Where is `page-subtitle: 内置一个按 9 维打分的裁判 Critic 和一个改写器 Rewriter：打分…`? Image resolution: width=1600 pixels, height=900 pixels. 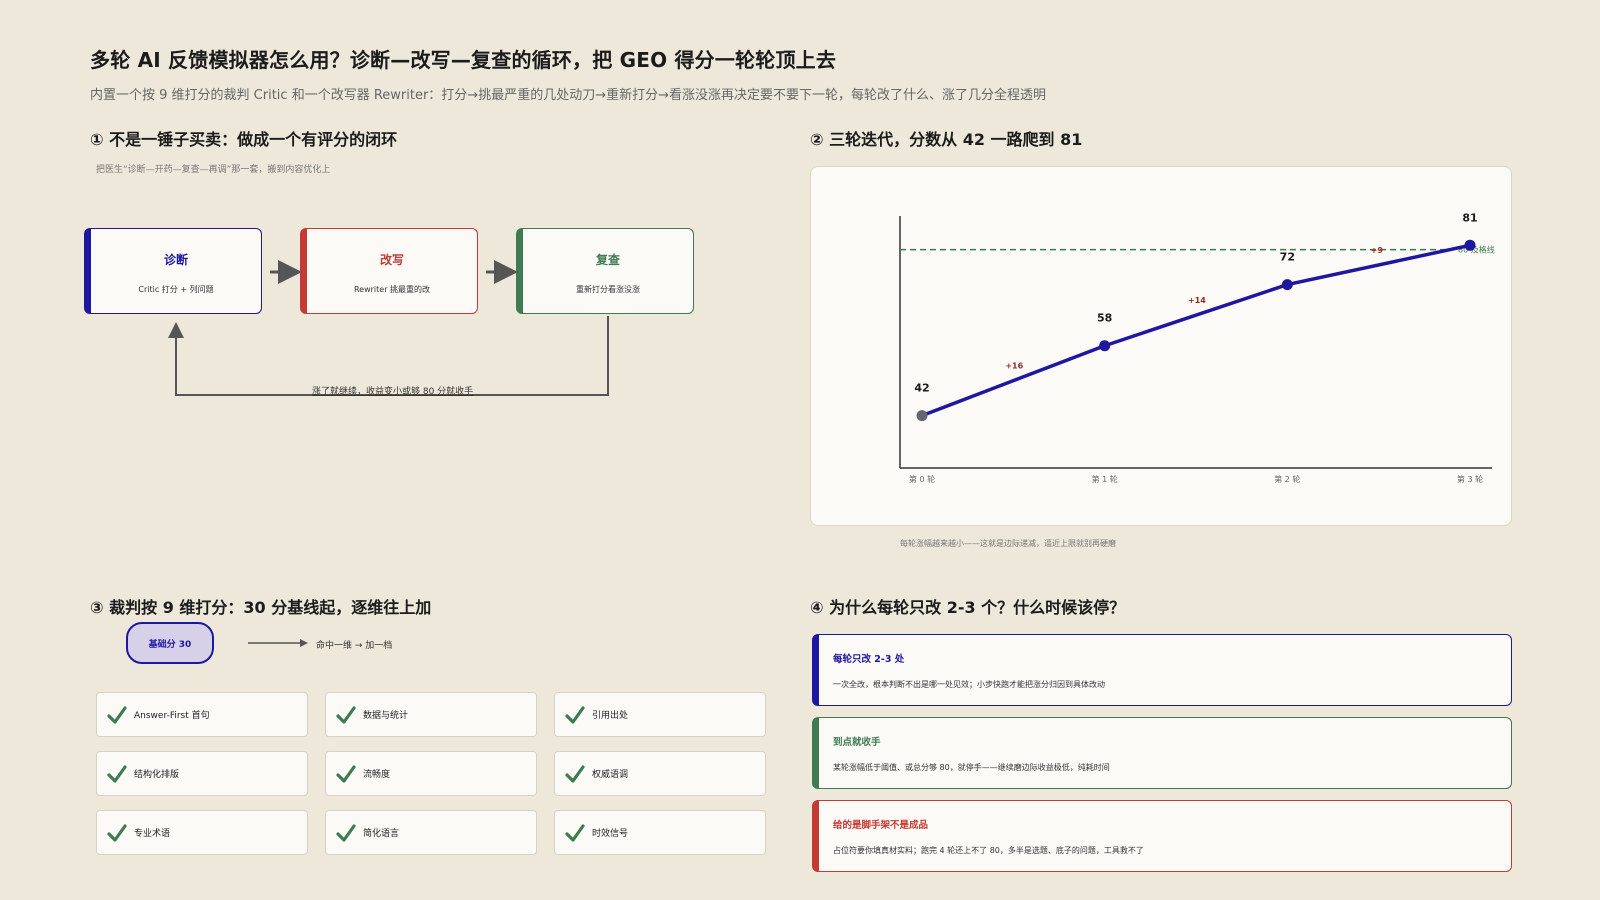
page-subtitle: 内置一个按 9 维打分的裁判 Critic 和一个改写器 Rewriter：打分… is located at coordinates (568, 95).